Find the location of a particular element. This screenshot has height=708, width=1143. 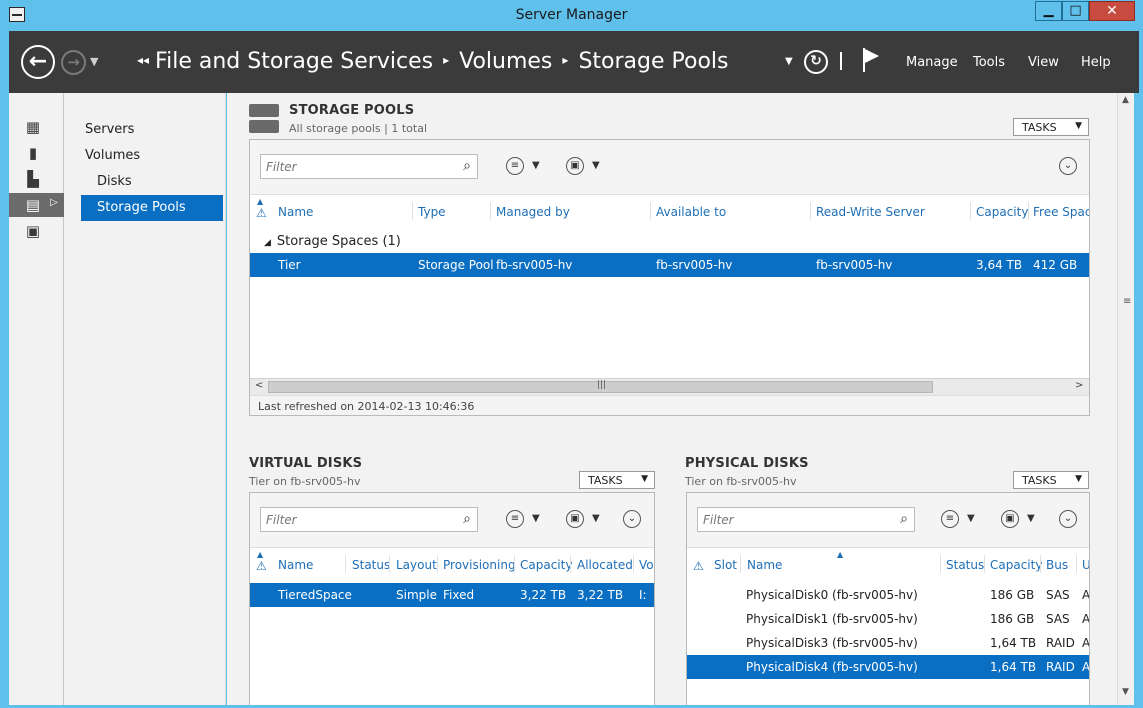

storage-pools-tasks-button: TASKS ▼ is located at coordinates (1051, 127).